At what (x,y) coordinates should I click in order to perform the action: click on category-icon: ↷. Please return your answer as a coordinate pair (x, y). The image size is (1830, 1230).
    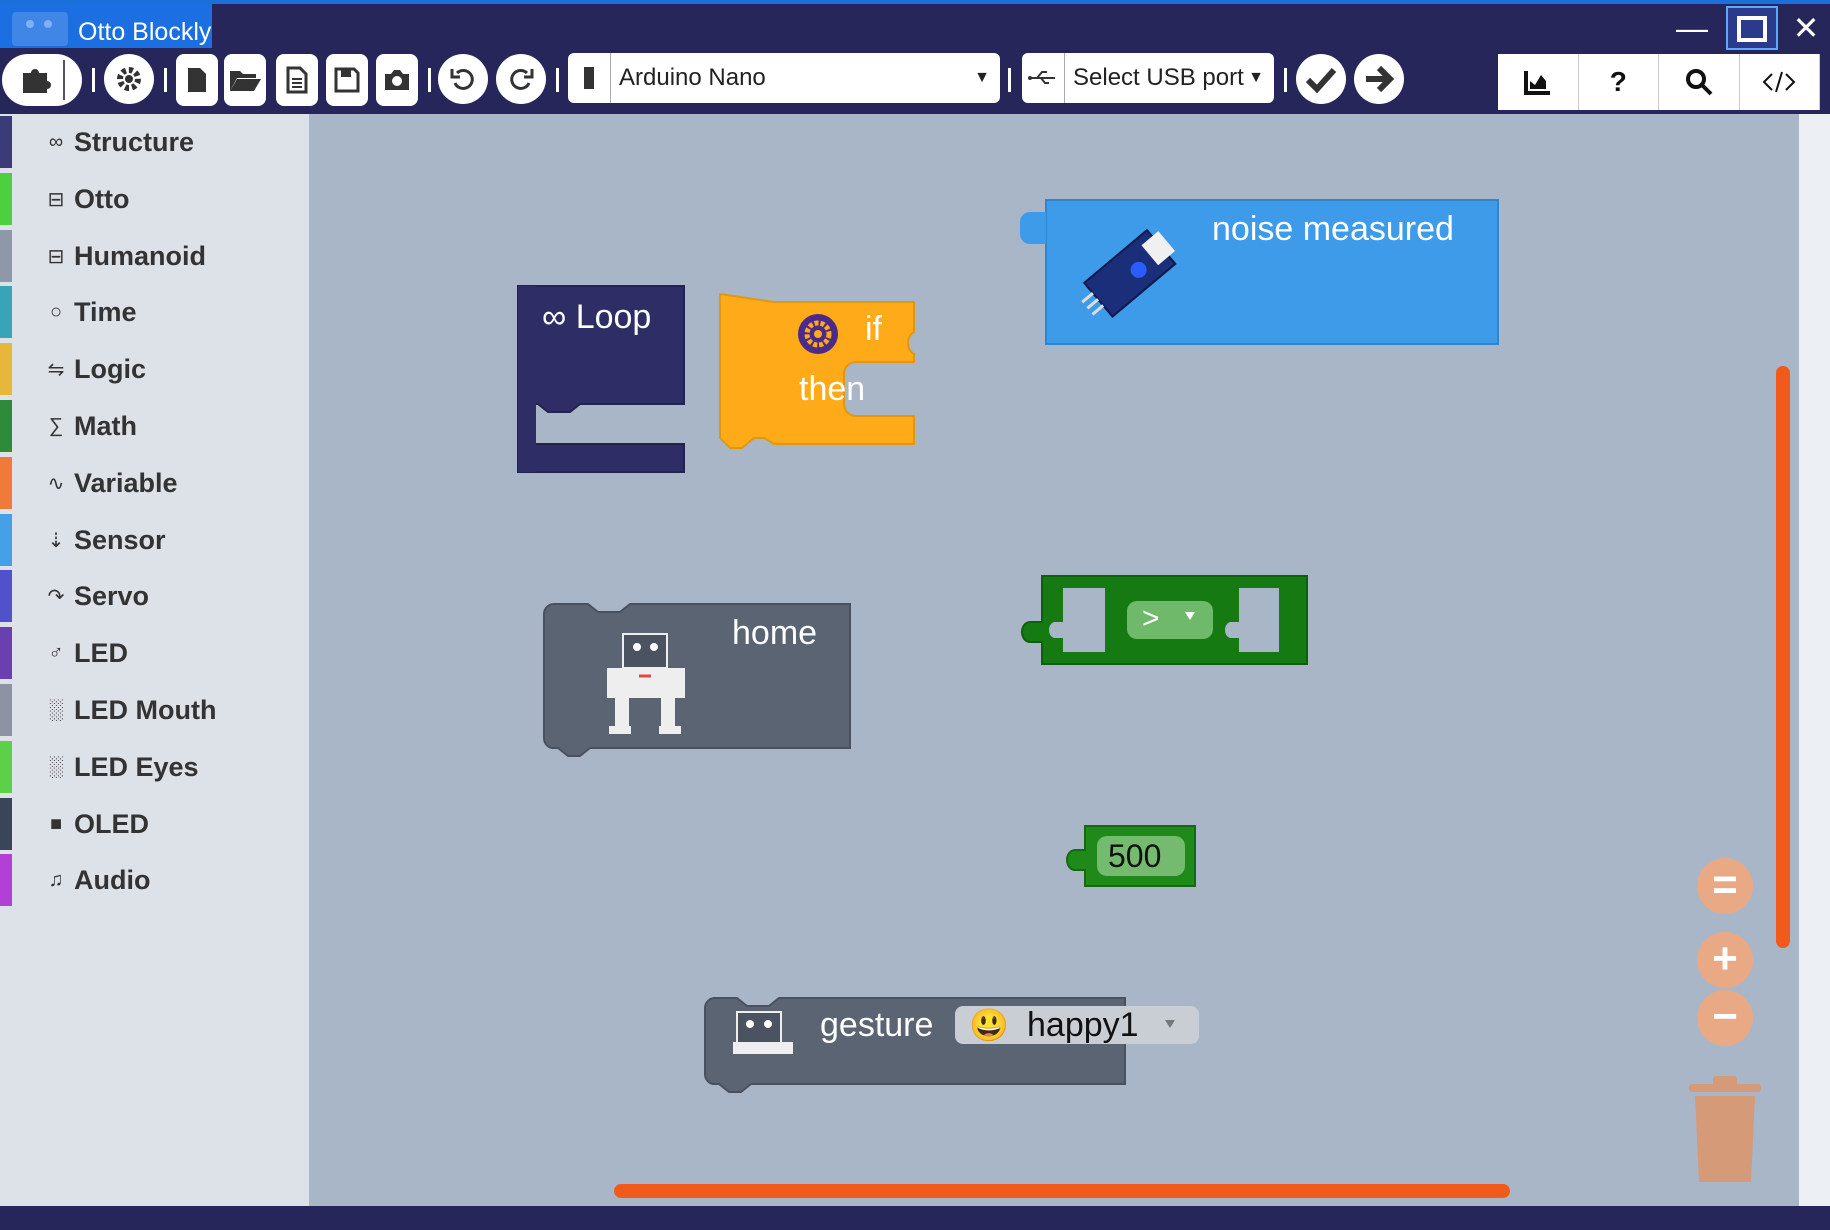
    Looking at the image, I should click on (56, 596).